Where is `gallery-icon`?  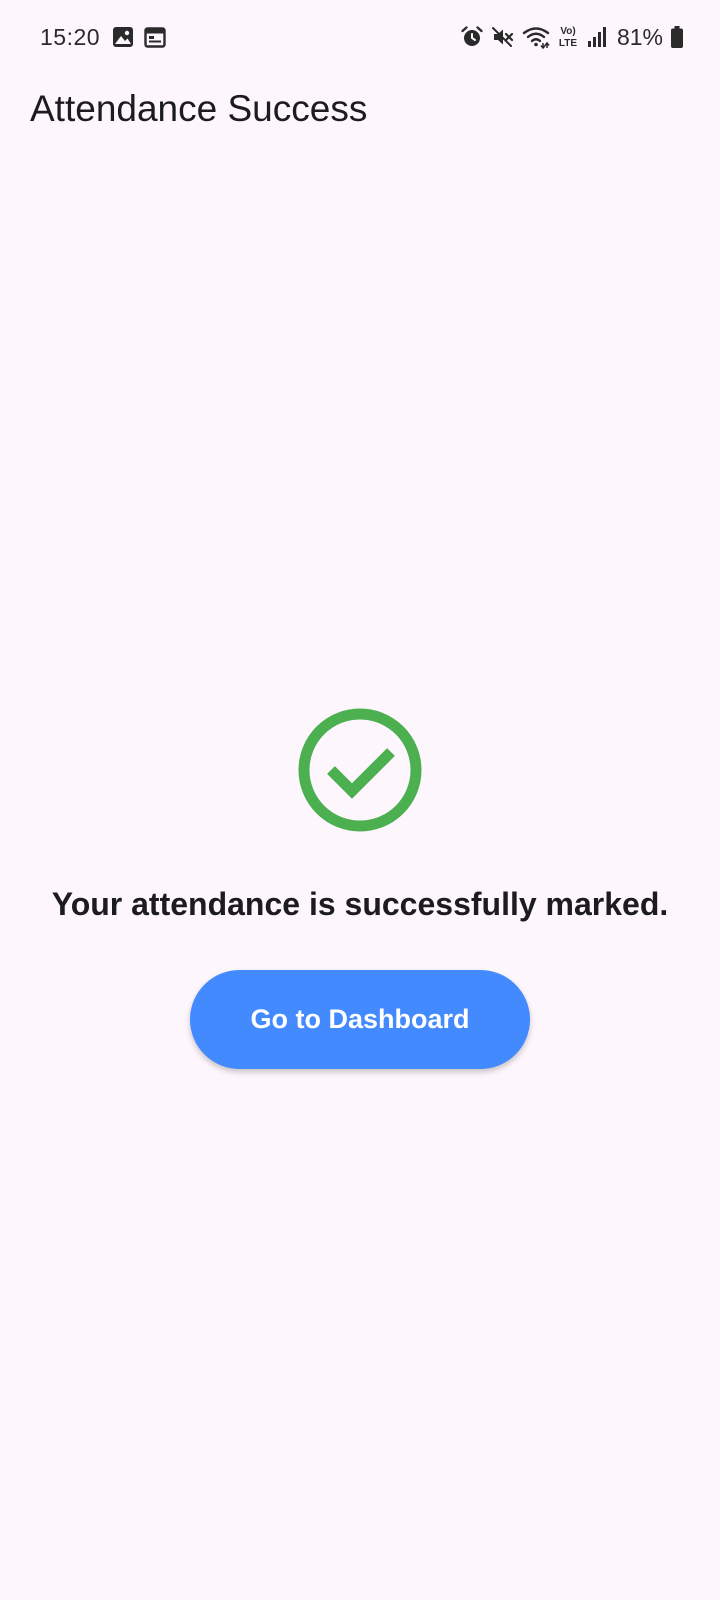 gallery-icon is located at coordinates (123, 37).